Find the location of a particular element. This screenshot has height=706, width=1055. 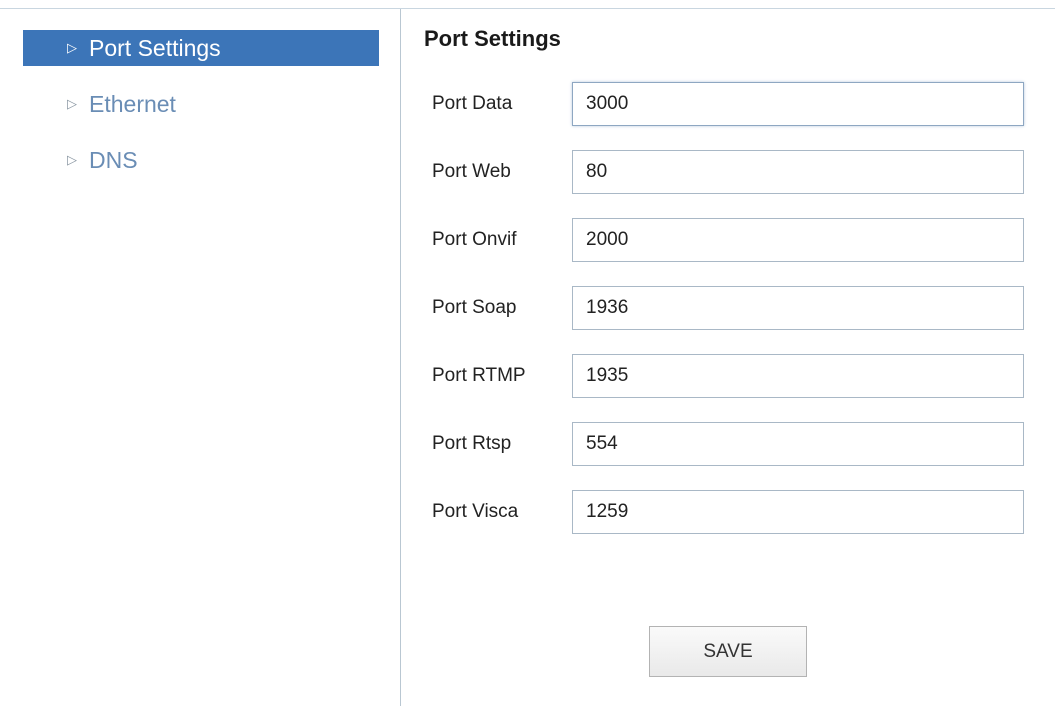

port-onvif-input is located at coordinates (798, 240).